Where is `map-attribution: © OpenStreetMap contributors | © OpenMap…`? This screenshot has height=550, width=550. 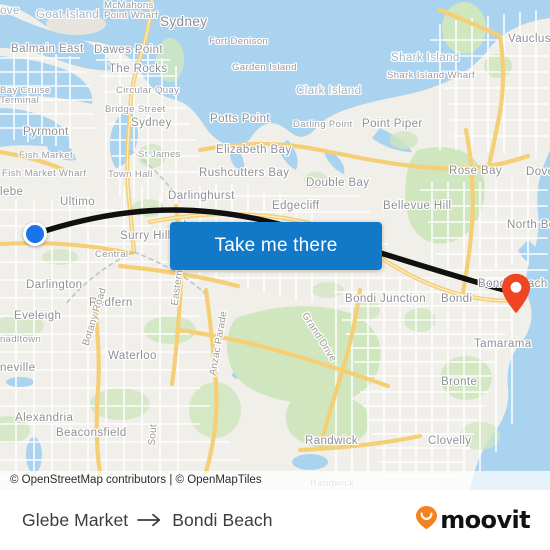 map-attribution: © OpenStreetMap contributors | © OpenMap… is located at coordinates (275, 480).